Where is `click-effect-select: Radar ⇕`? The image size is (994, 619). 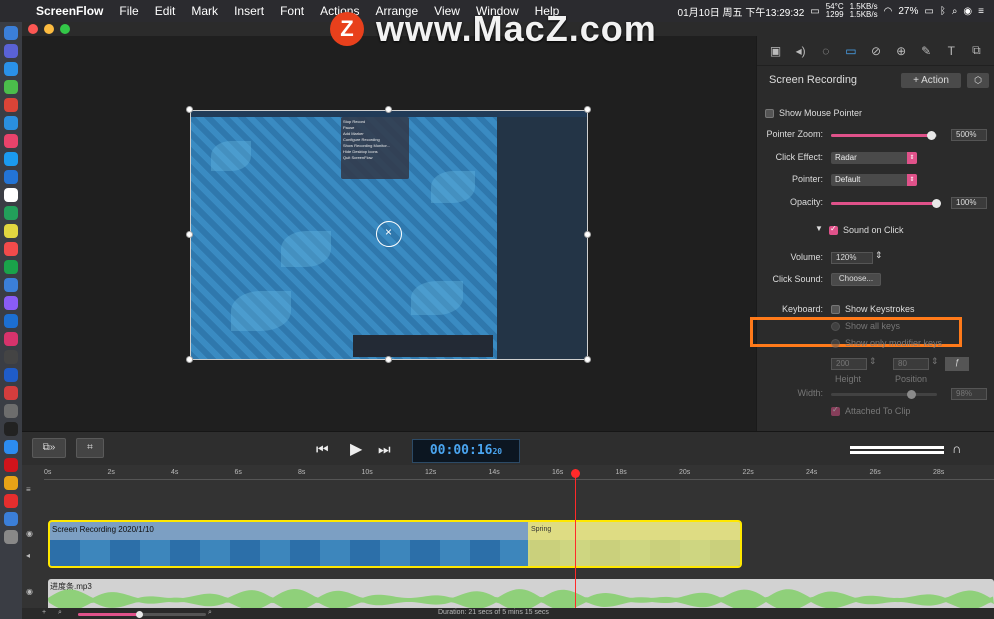
click-effect-select: Radar ⇕ is located at coordinates (874, 158).